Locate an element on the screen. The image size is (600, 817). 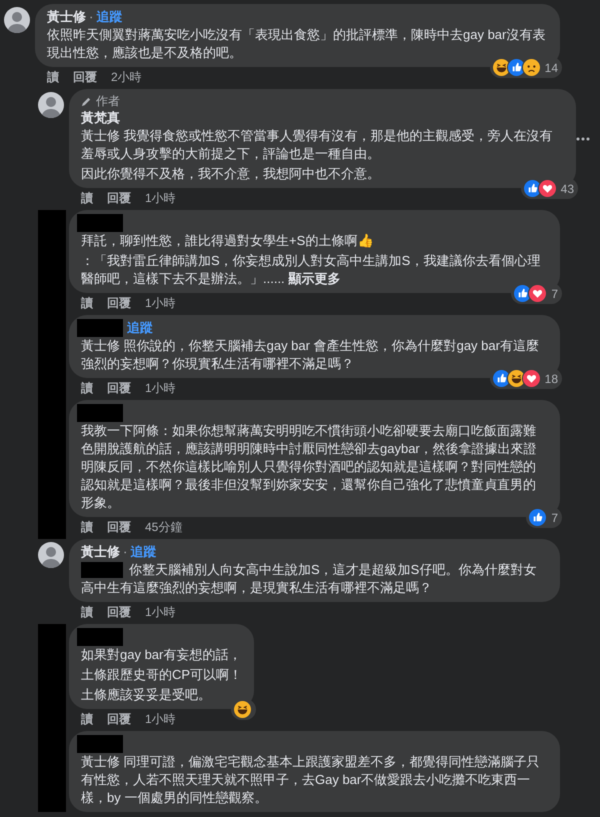
author-name: 黃梵真 is located at coordinates (100, 118).